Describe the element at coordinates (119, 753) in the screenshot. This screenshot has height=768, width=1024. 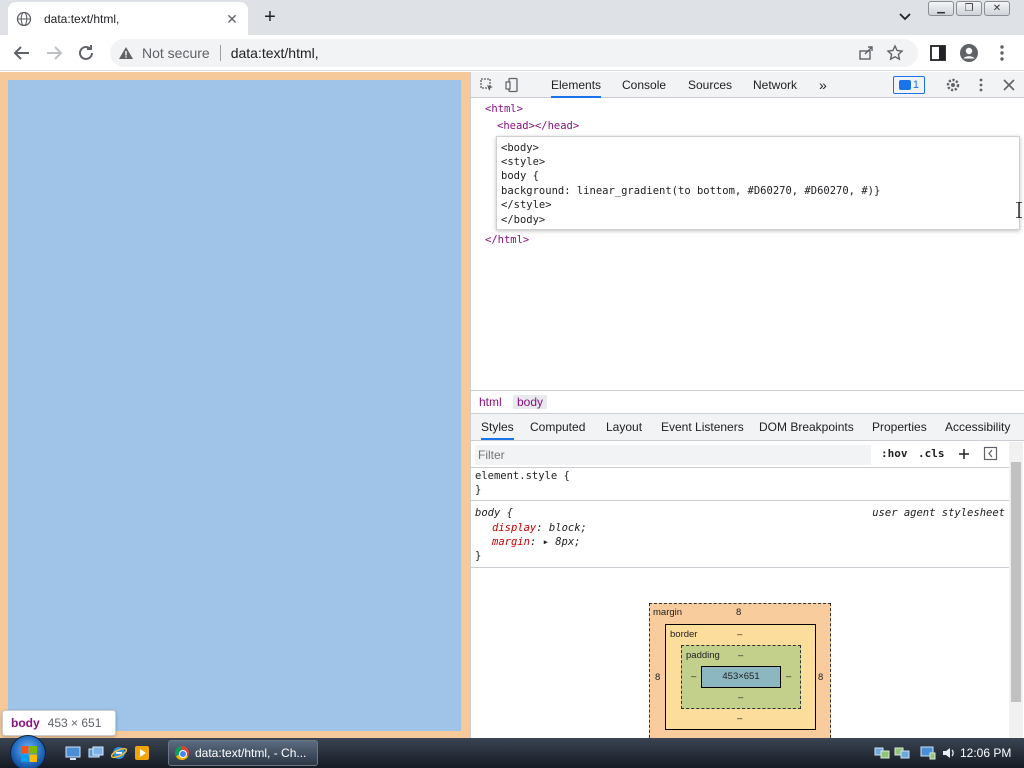
I see `internet-explorer-icon` at that location.